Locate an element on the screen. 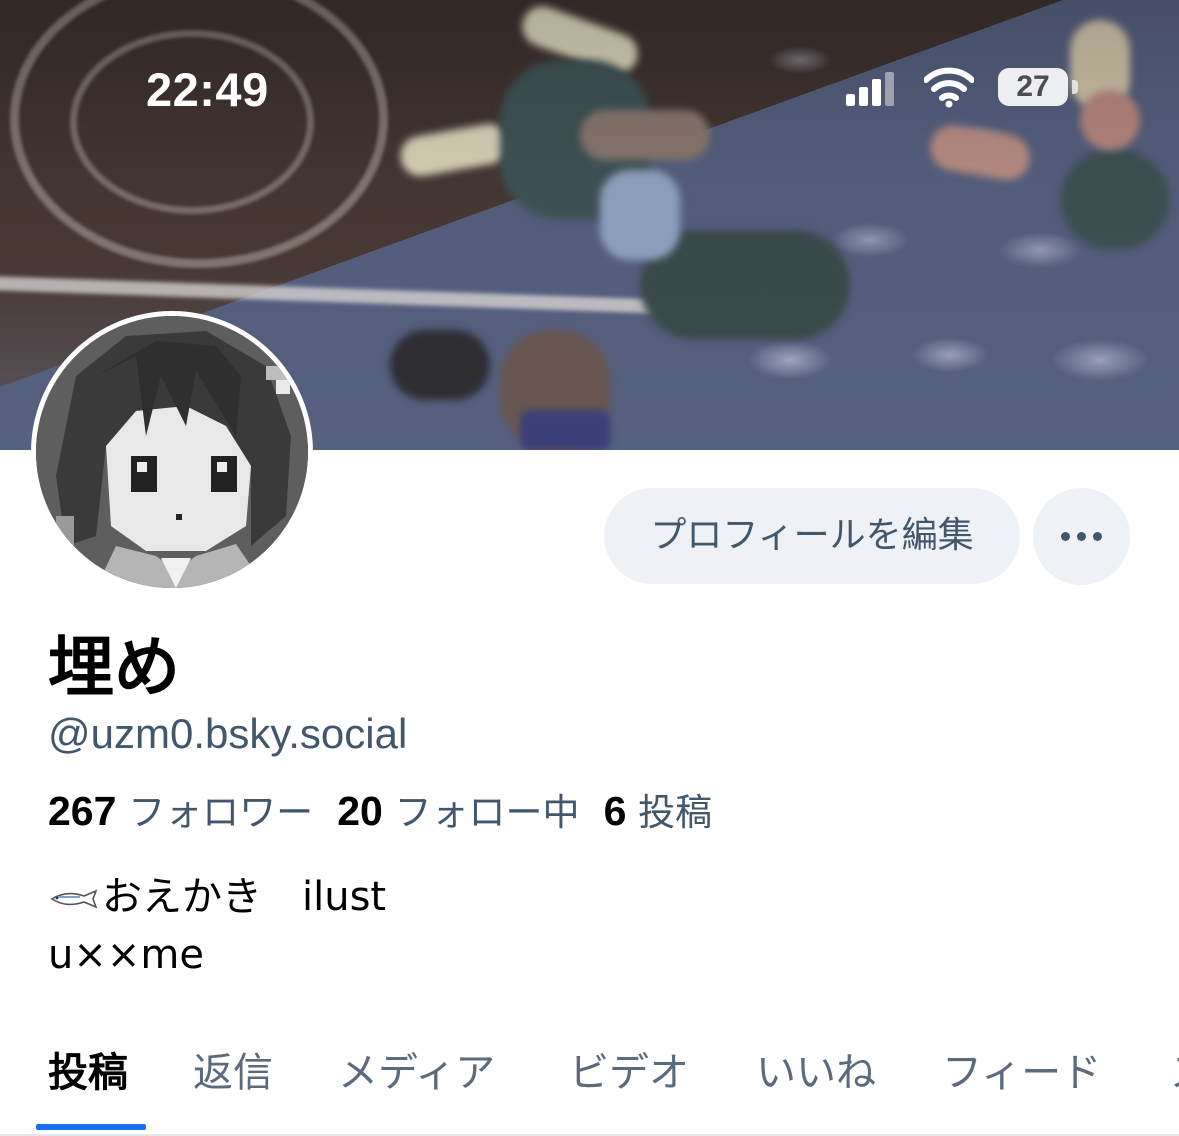 Image resolution: width=1179 pixels, height=1136 pixels. edit-profile-button: プロフィールを編集 is located at coordinates (812, 536).